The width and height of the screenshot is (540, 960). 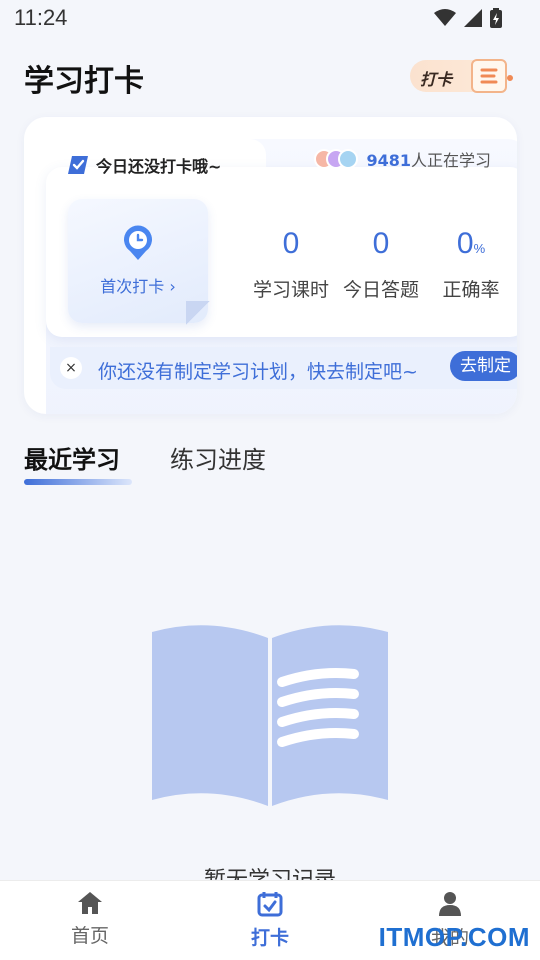 What do you see at coordinates (445, 17) in the screenshot?
I see `wifi-icon` at bounding box center [445, 17].